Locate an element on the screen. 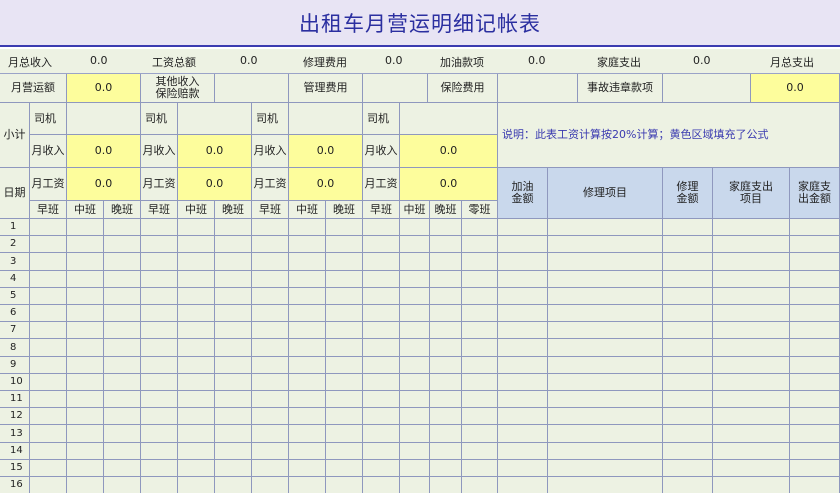 This screenshot has width=840, height=493. management-value is located at coordinates (395, 88).